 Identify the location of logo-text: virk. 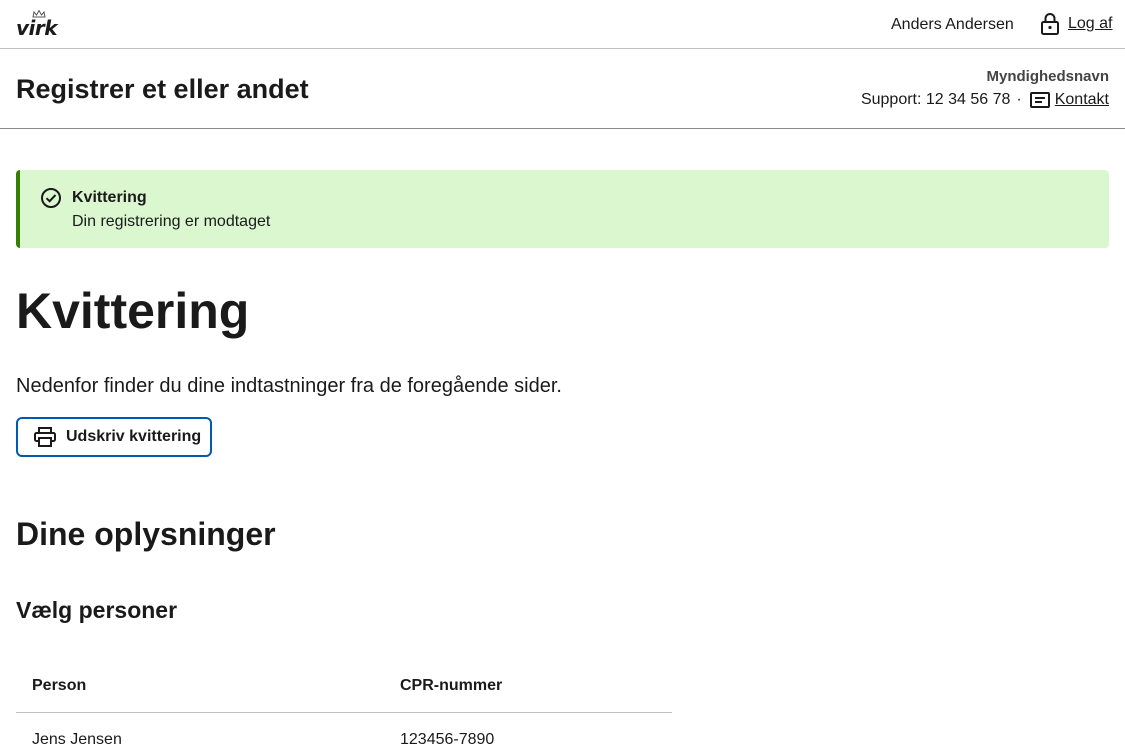
(37, 28).